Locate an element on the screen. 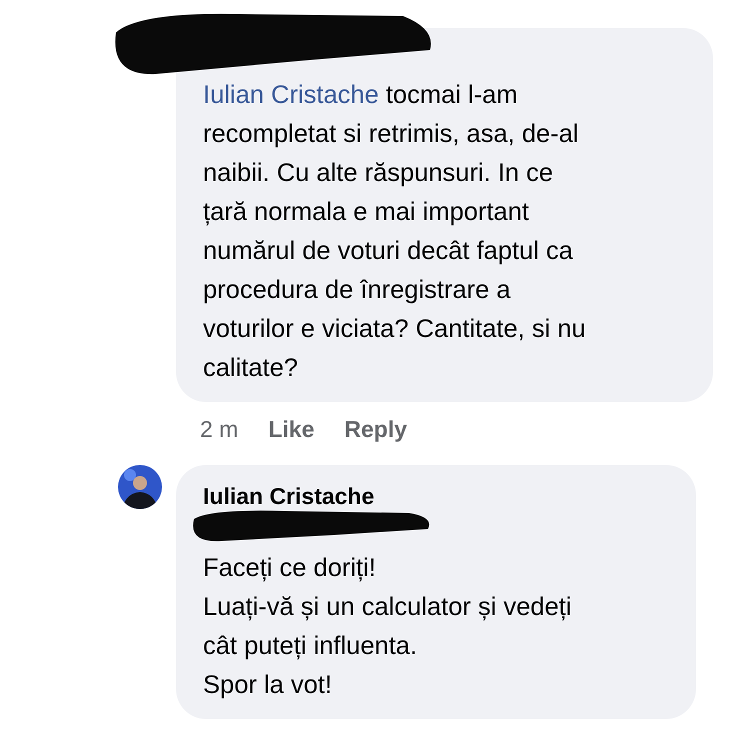  avatar is located at coordinates (140, 487).